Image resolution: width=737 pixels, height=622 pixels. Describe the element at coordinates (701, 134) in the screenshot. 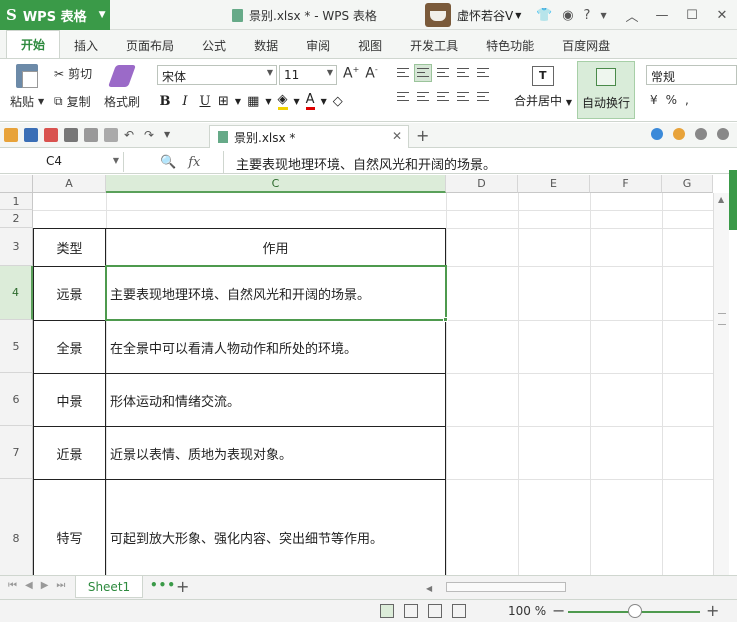

I see `history-icon` at that location.